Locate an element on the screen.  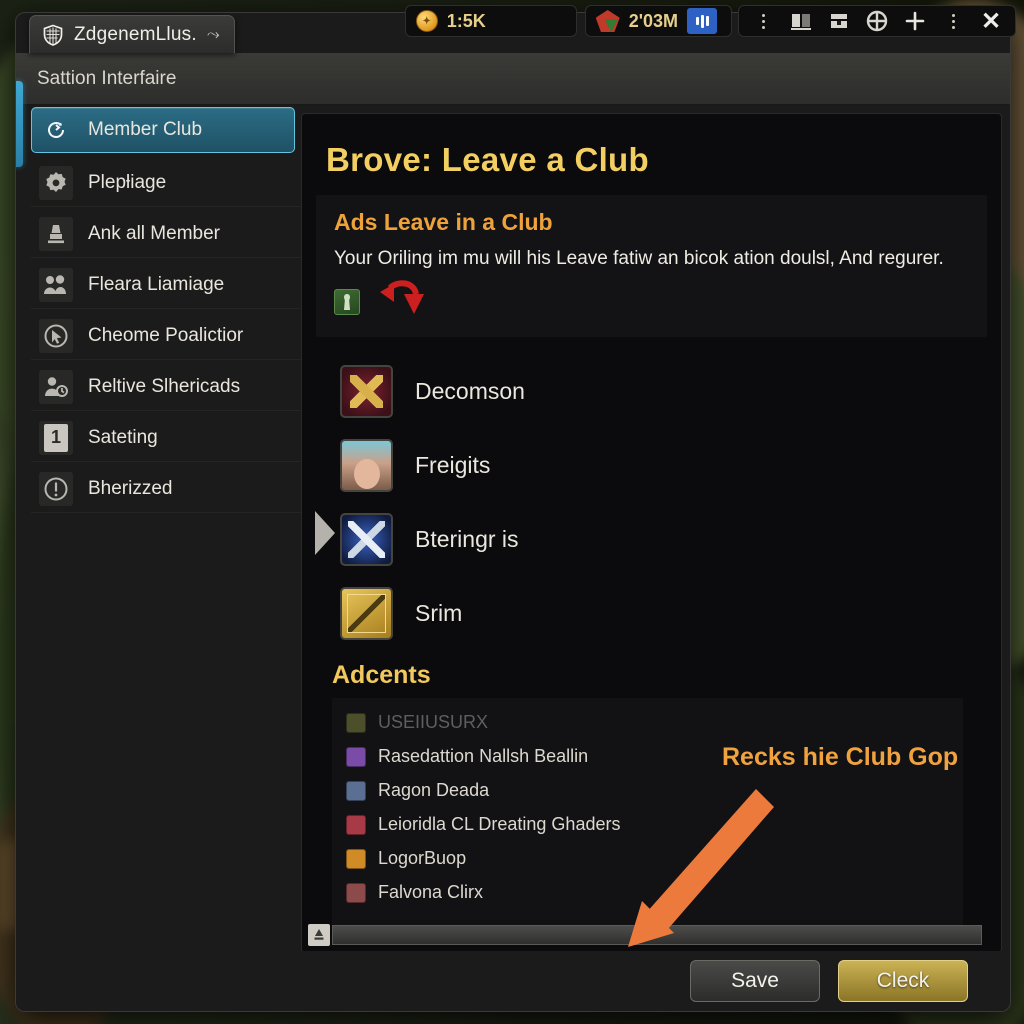
alert-circle-icon is located at coordinates (56, 488).